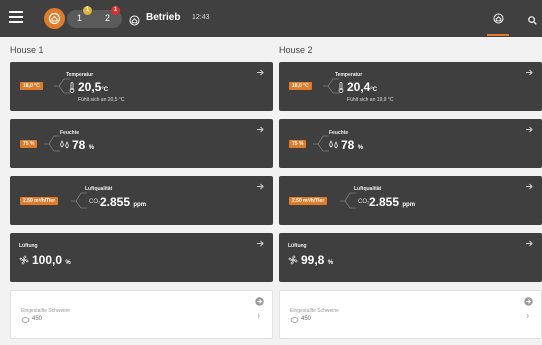 The height and width of the screenshot is (345, 542). Describe the element at coordinates (410, 143) in the screenshot. I see `humidity-card-house-2: 75 % Feuchte 78 %` at that location.